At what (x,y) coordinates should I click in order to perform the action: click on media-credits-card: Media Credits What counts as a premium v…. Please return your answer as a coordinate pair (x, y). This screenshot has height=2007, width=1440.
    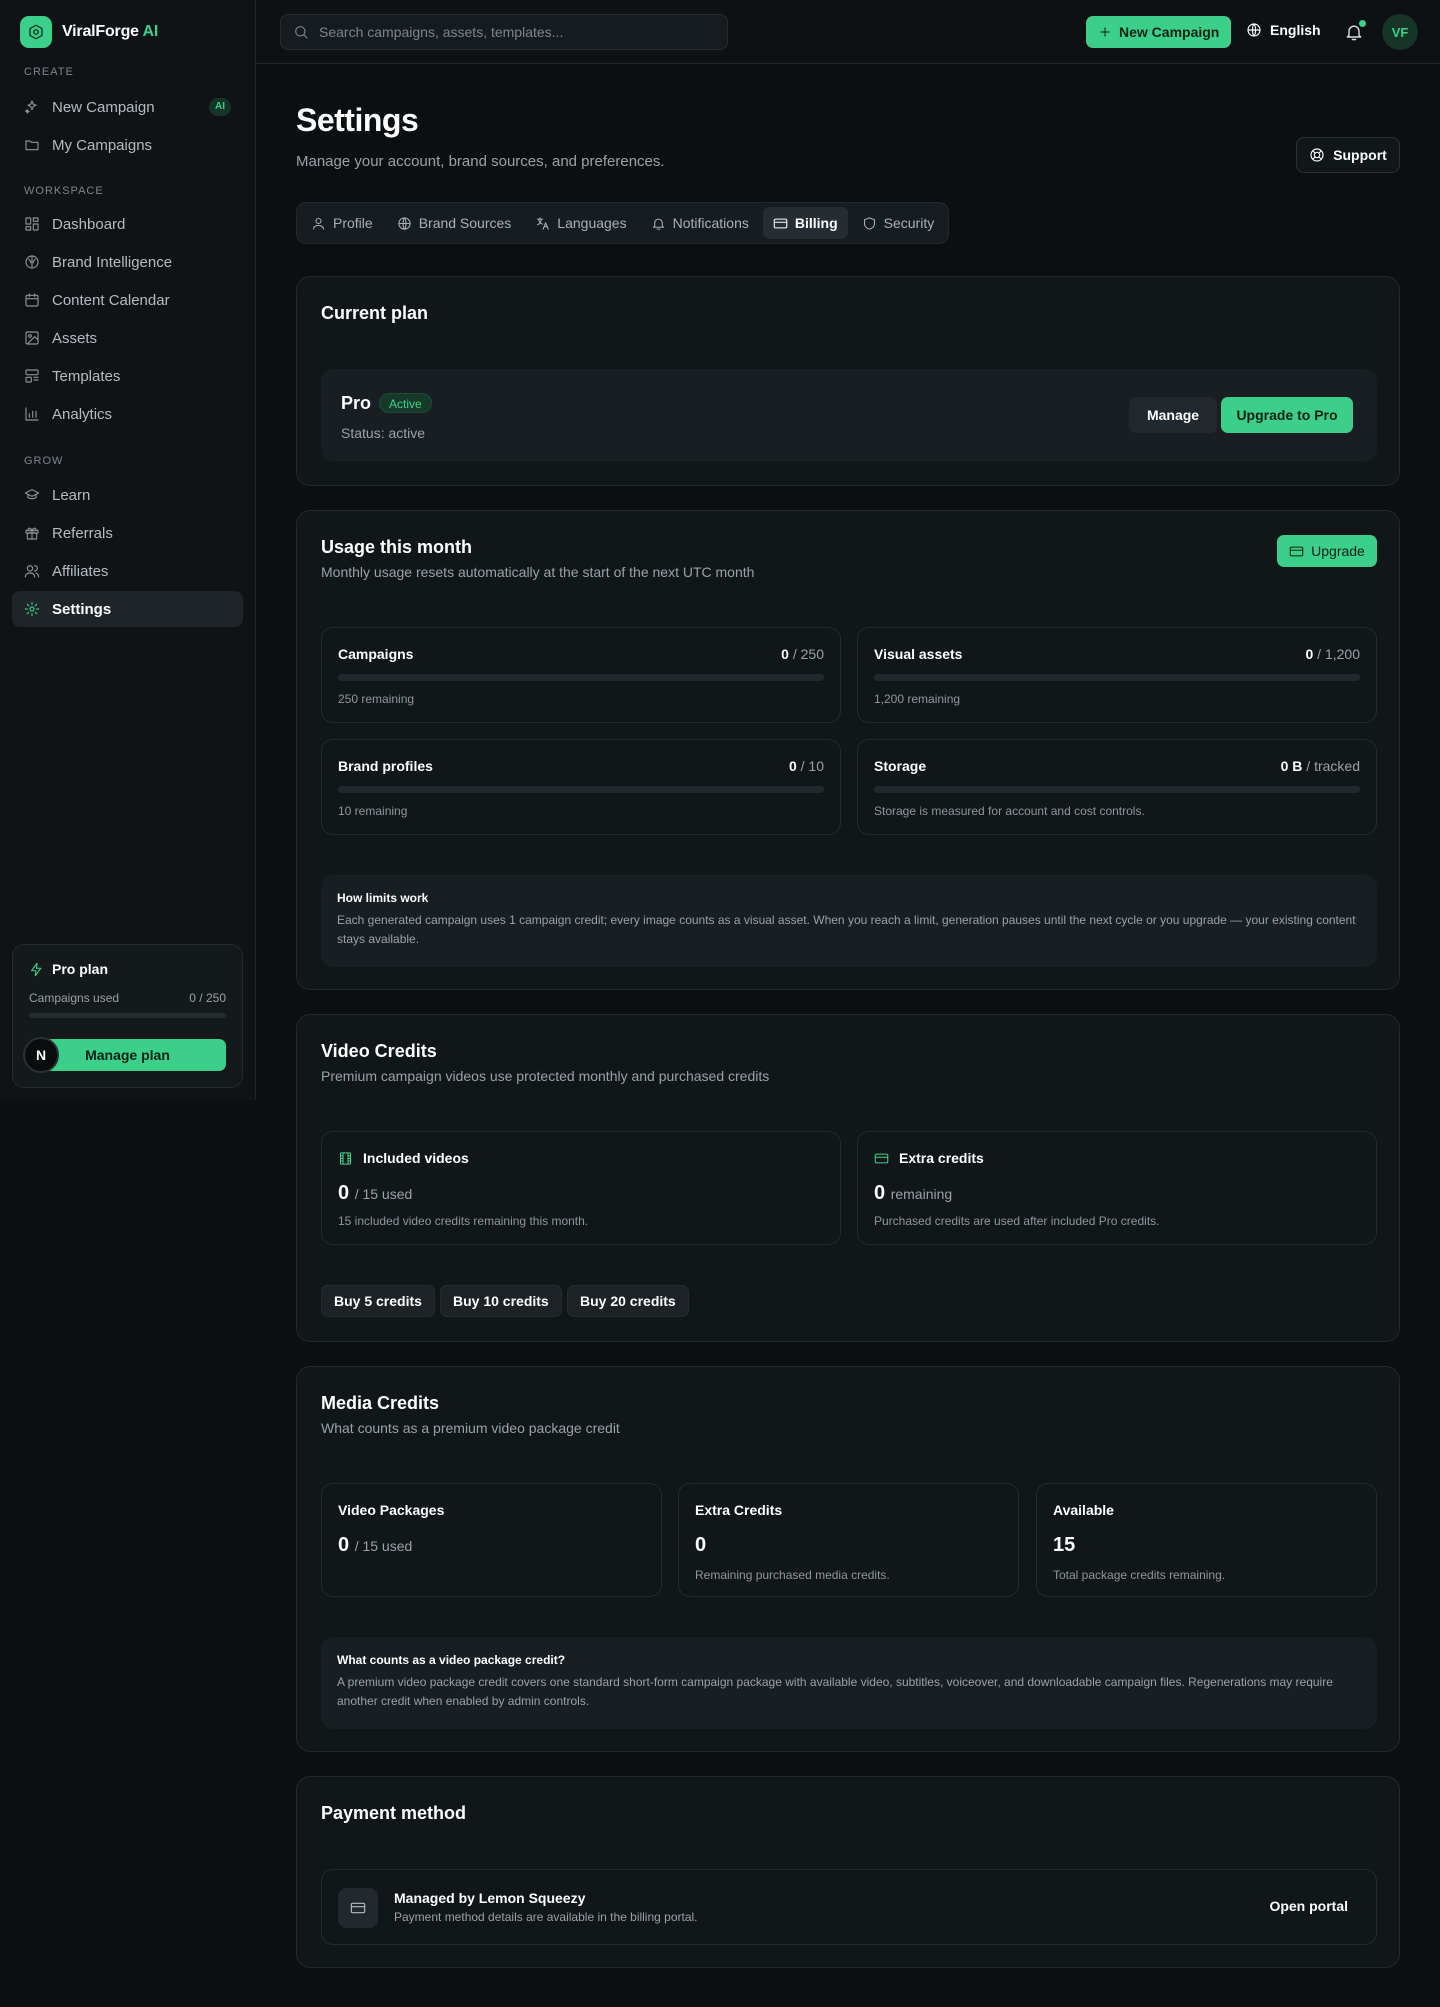
    Looking at the image, I should click on (848, 1559).